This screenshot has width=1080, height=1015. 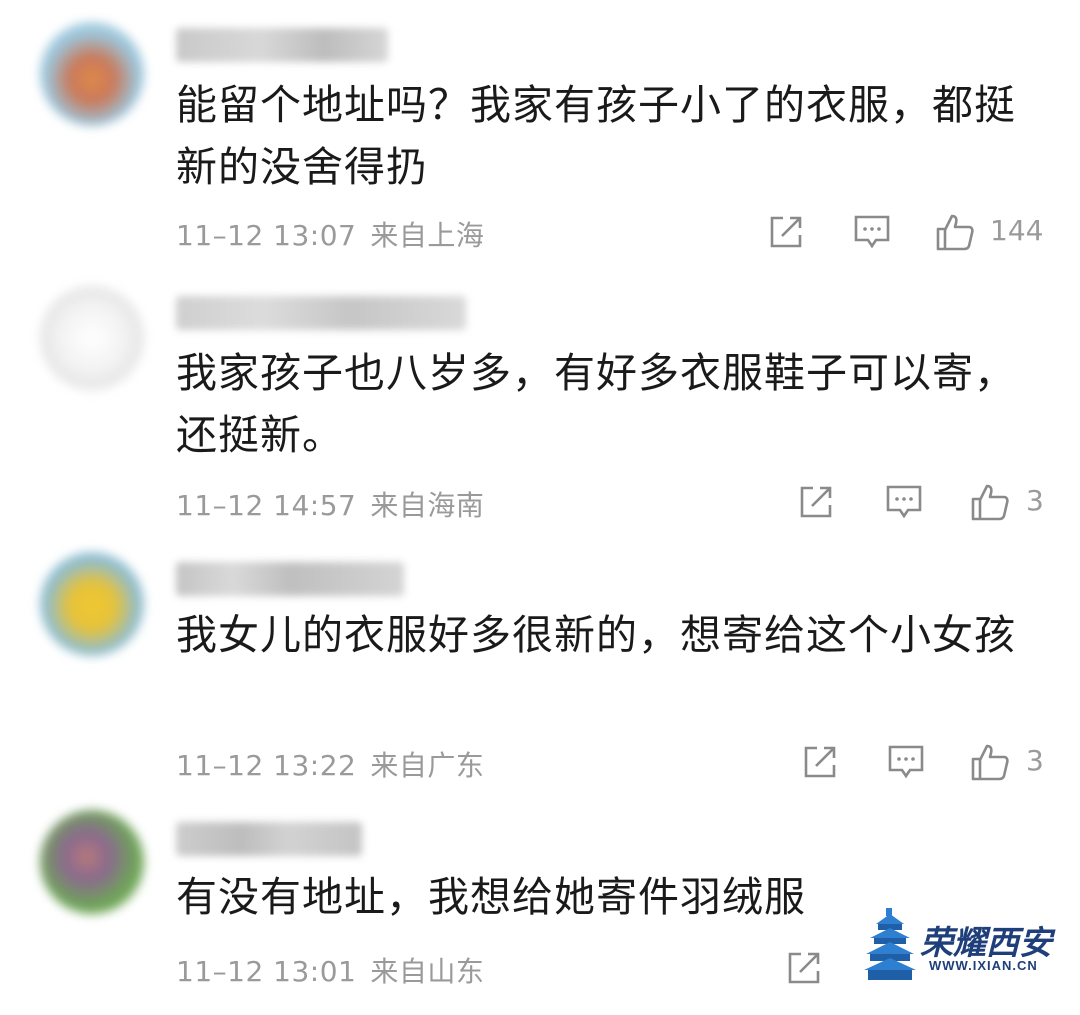 I want to click on comment-meta: 11–12 13:22 来自广东, so click(x=330, y=764).